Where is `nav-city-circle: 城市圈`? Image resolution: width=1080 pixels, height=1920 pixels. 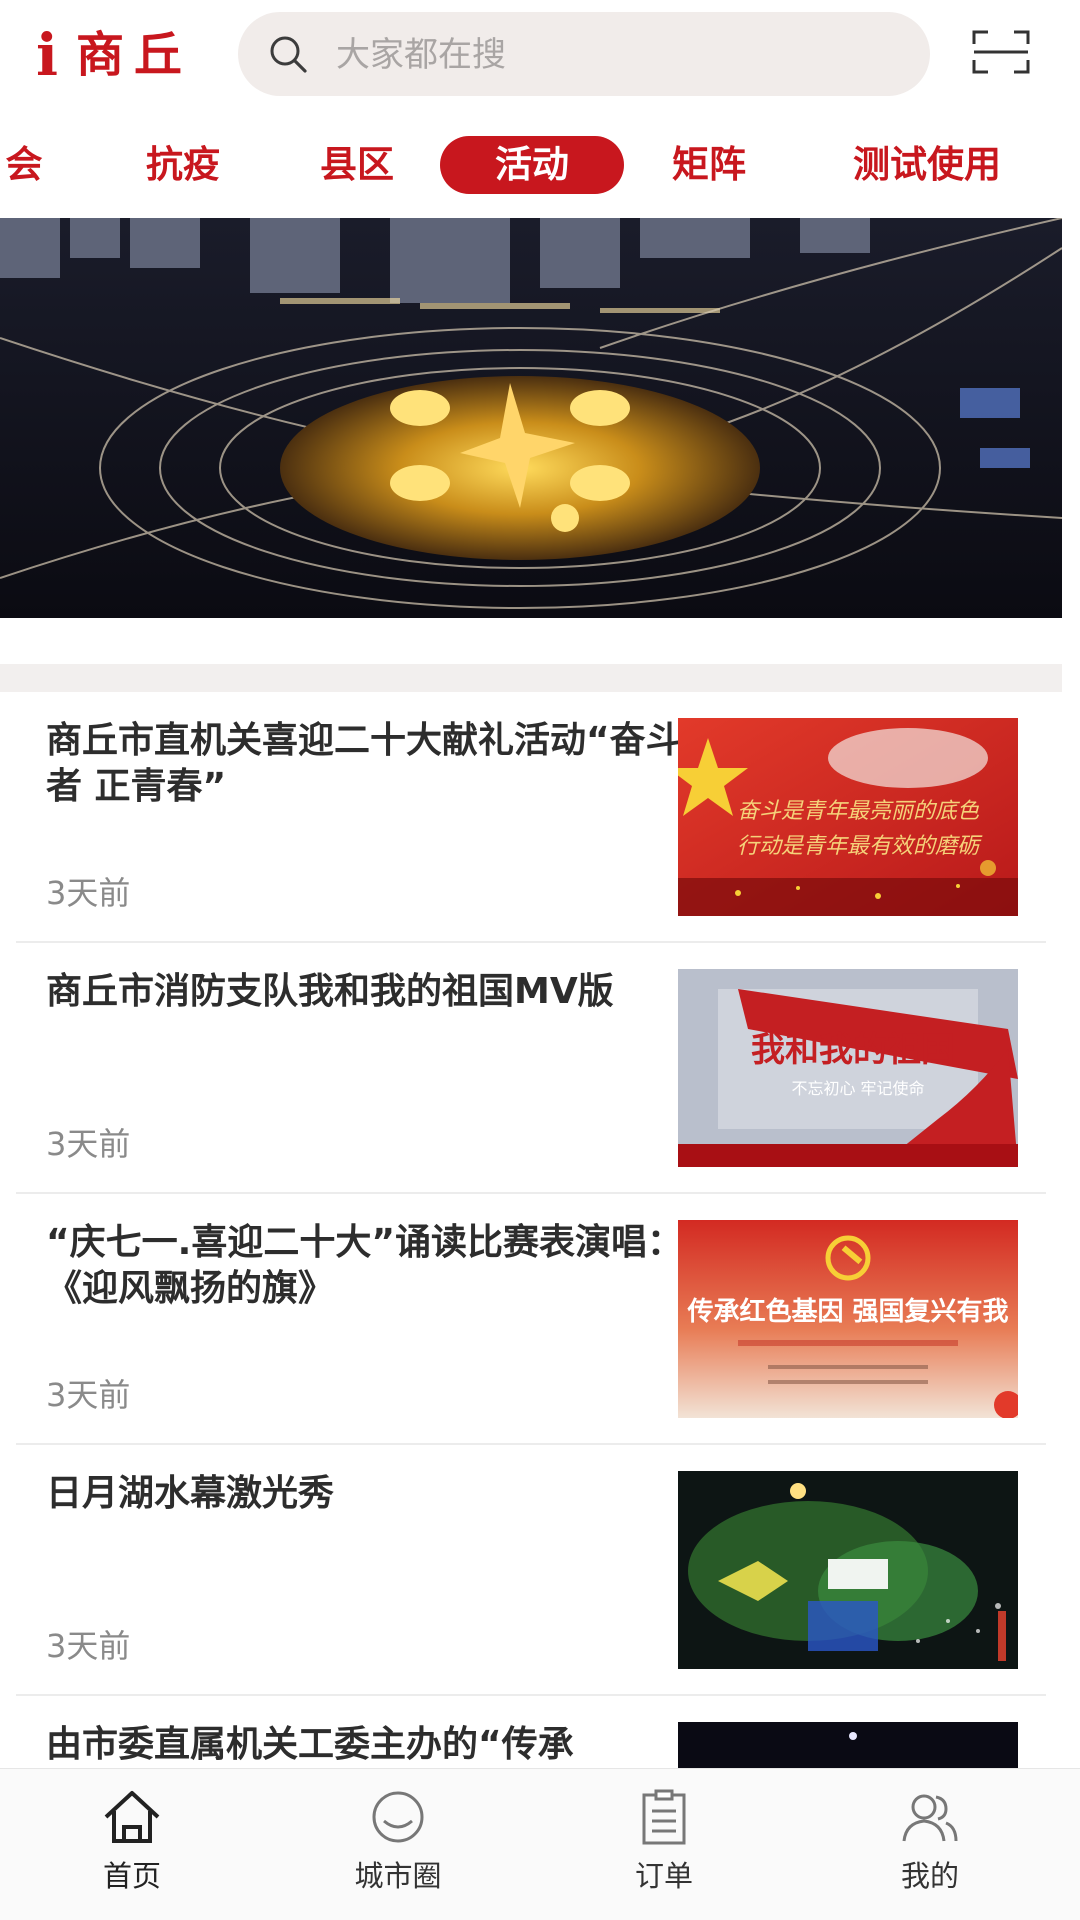
nav-city-circle: 城市圈 is located at coordinates (398, 1847).